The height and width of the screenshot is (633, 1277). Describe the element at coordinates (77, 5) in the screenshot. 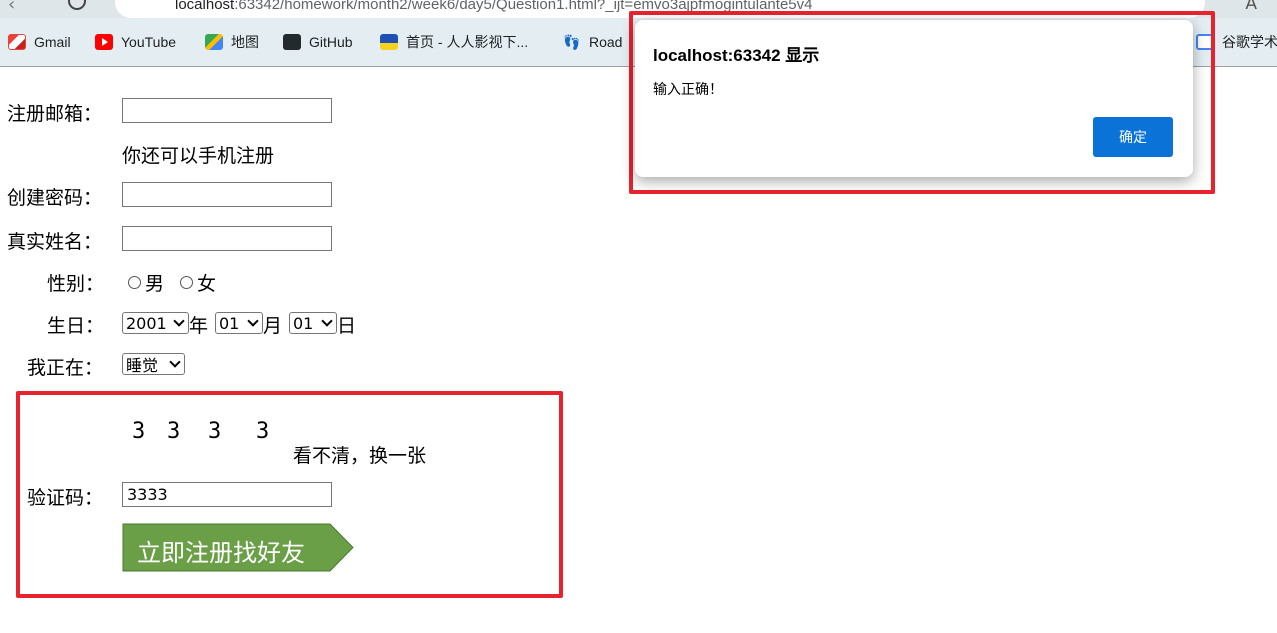

I see `reload-icon` at that location.